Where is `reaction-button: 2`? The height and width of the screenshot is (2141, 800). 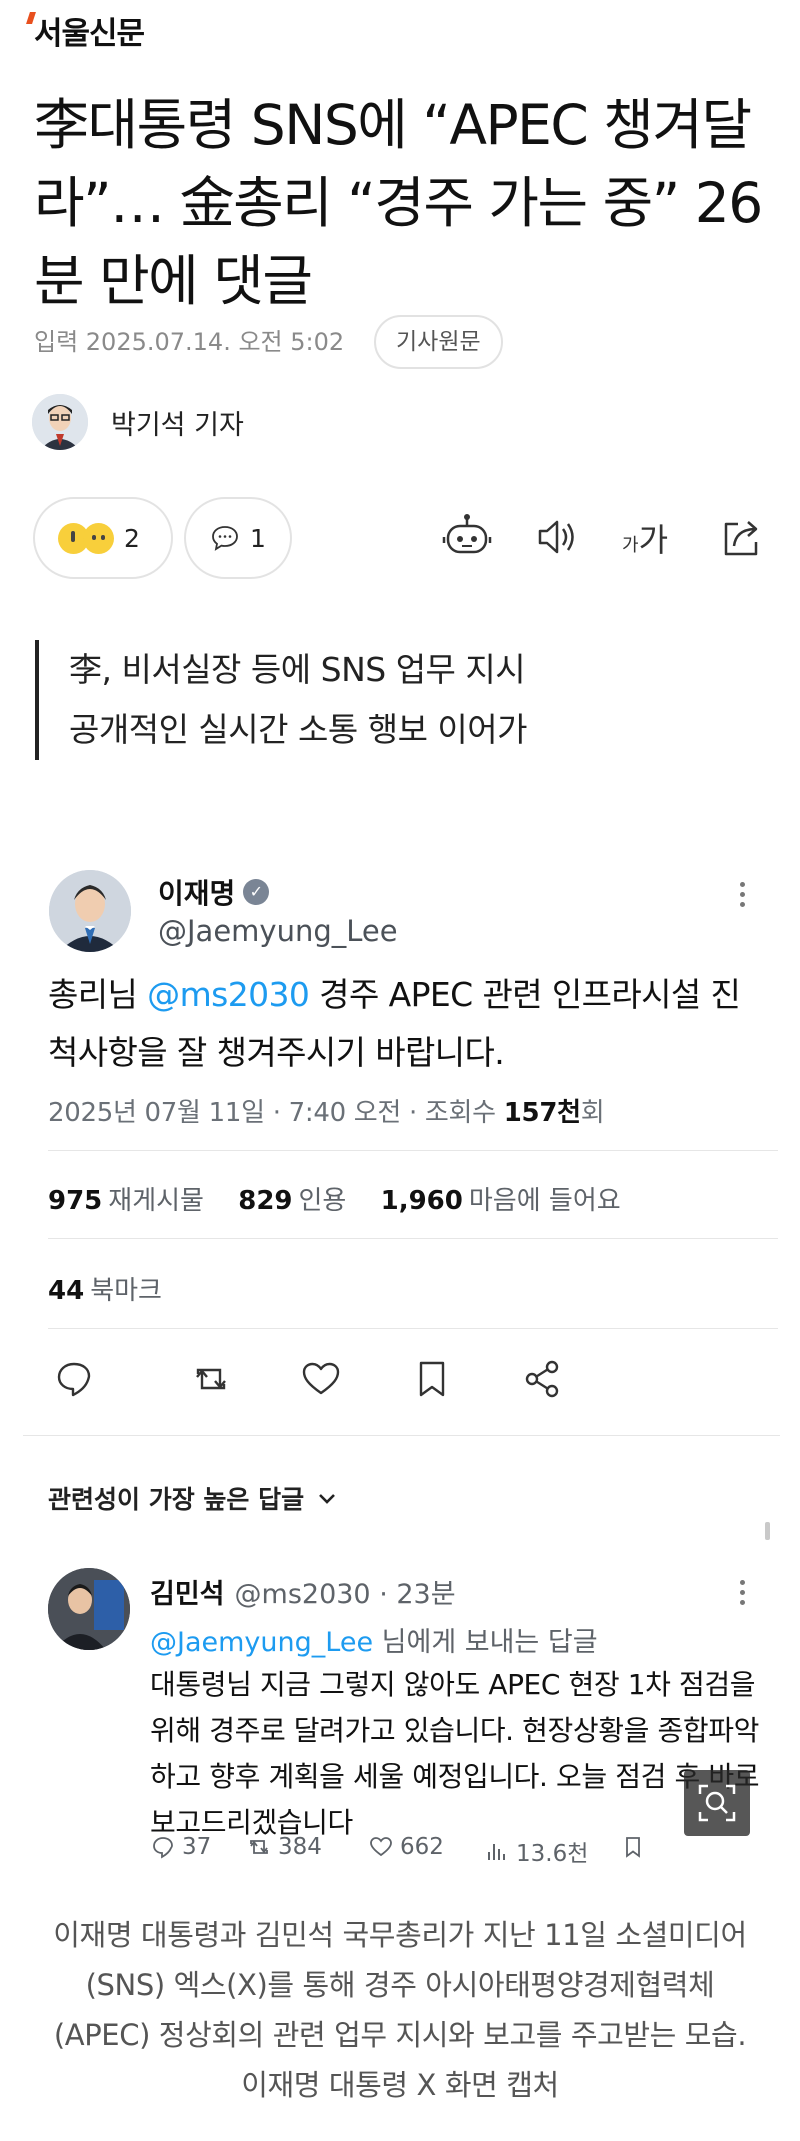
reaction-button: 2 is located at coordinates (103, 538).